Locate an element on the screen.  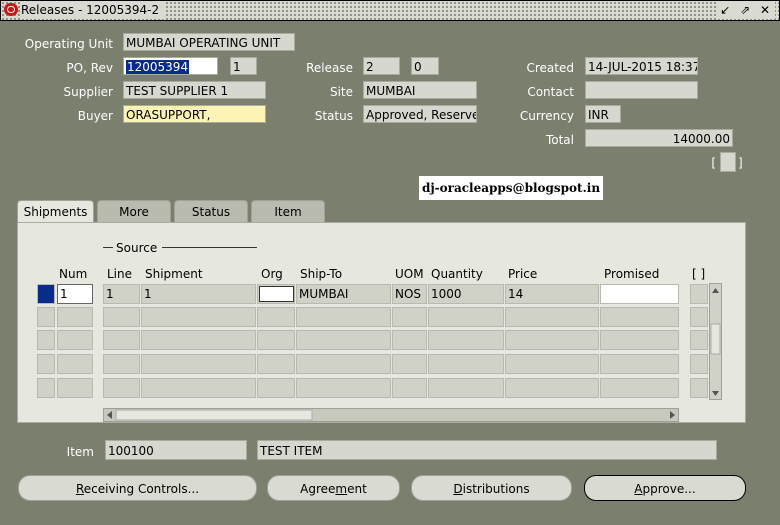
row-2-uom is located at coordinates (409, 317).